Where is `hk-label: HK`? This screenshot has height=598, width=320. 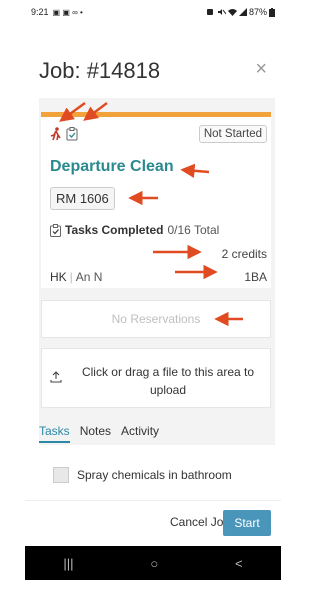
hk-label: HK is located at coordinates (58, 277).